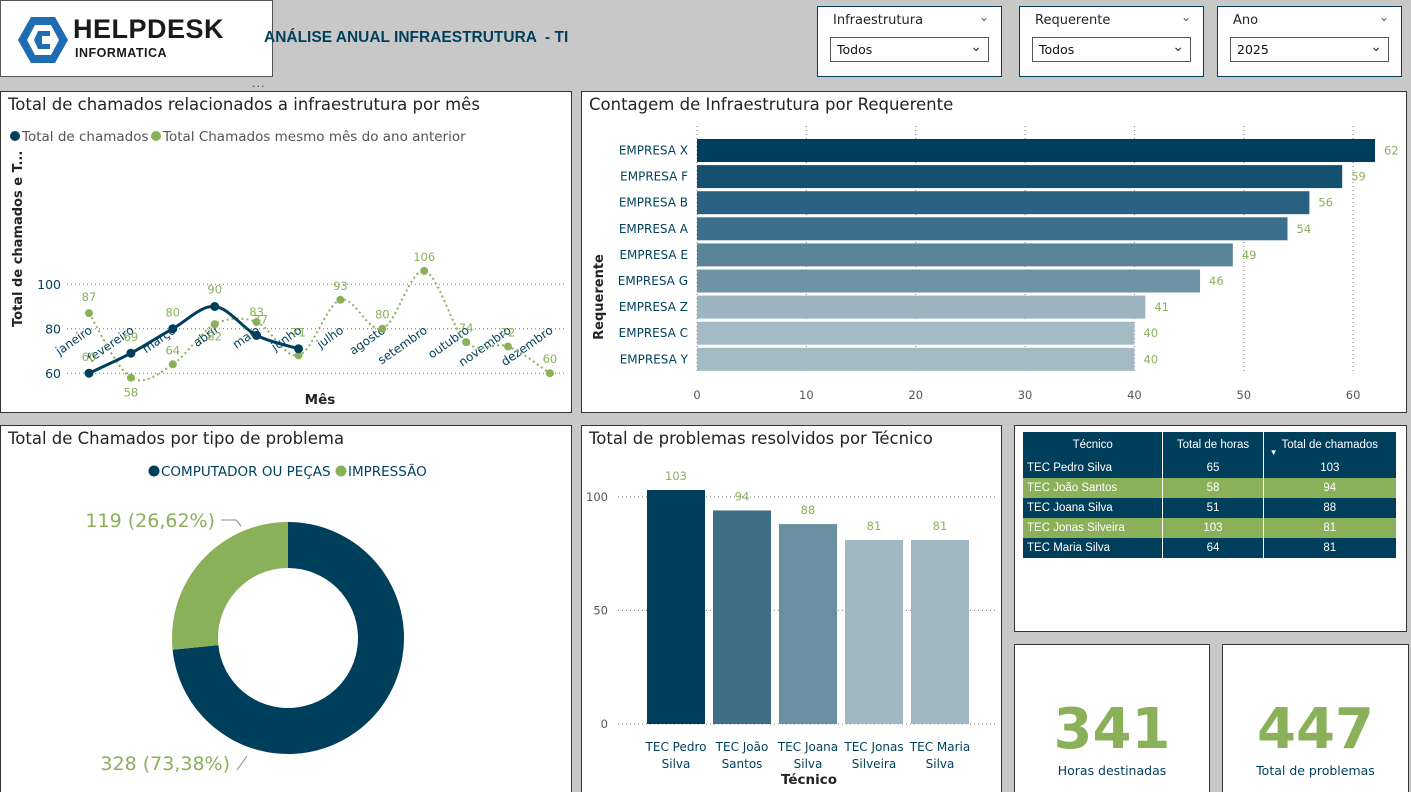 The width and height of the screenshot is (1411, 792). Describe the element at coordinates (1330, 508) in the screenshot. I see `cell-chamados: 88` at that location.